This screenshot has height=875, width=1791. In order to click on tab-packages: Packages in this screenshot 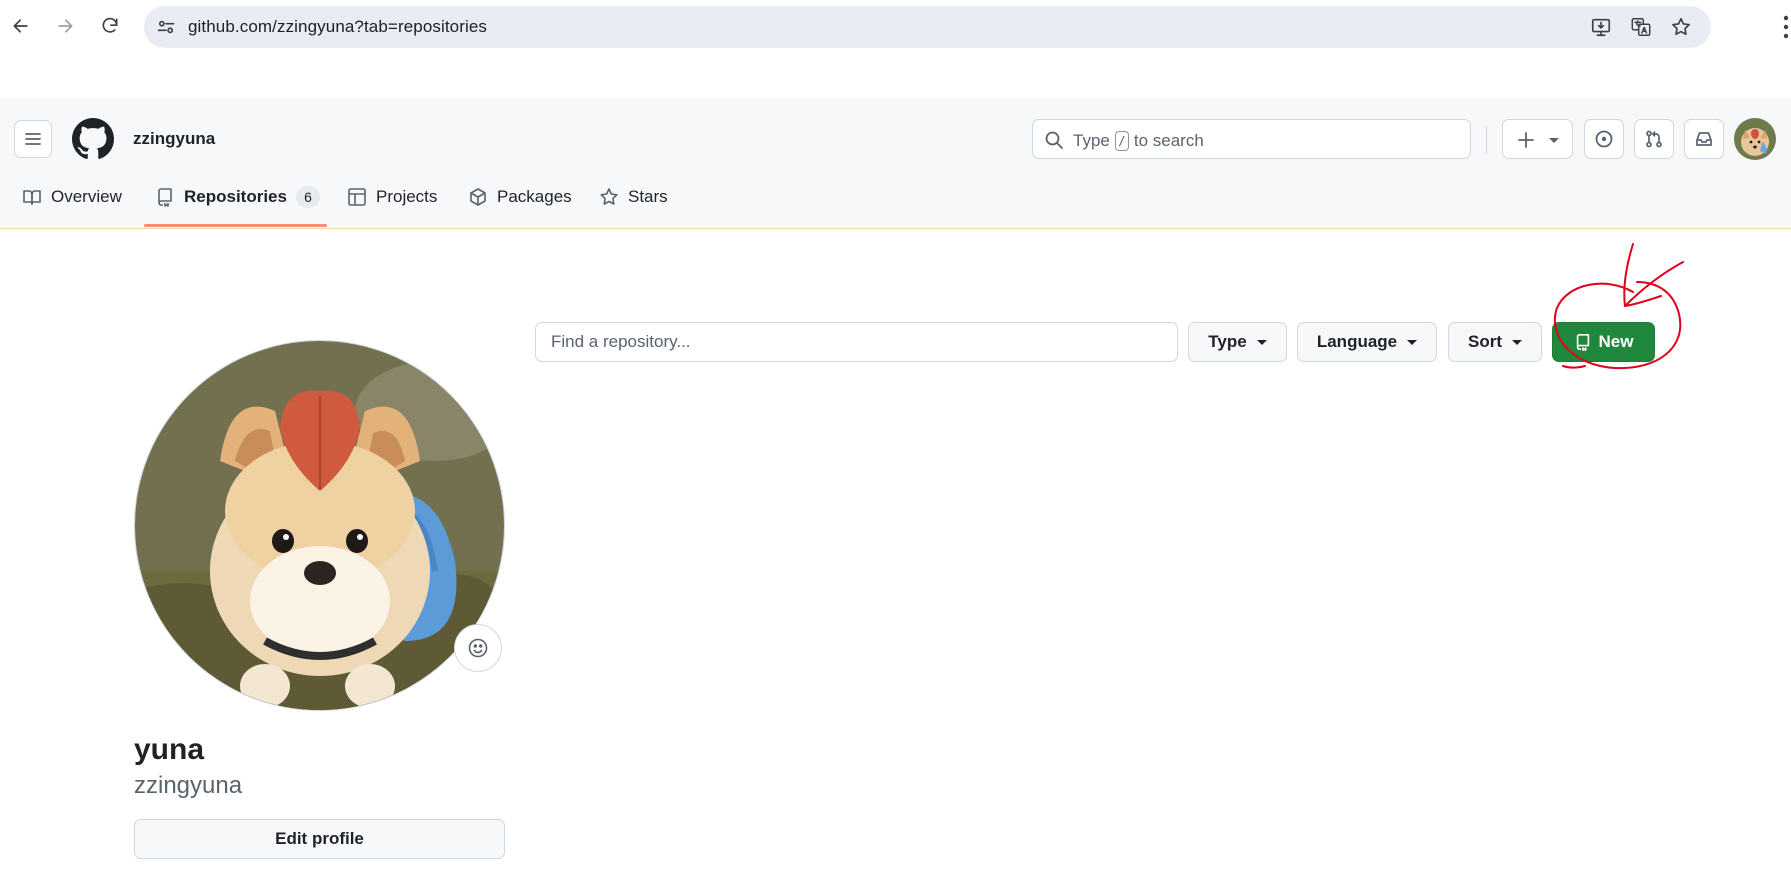, I will do `click(520, 197)`.